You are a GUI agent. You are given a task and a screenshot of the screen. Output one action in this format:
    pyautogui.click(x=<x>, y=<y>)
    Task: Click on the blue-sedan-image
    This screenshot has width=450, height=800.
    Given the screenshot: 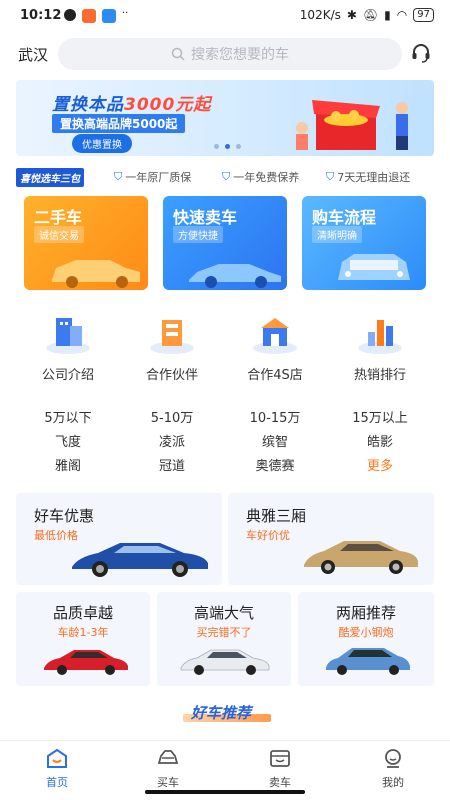 What is the action you would take?
    pyautogui.click(x=140, y=560)
    